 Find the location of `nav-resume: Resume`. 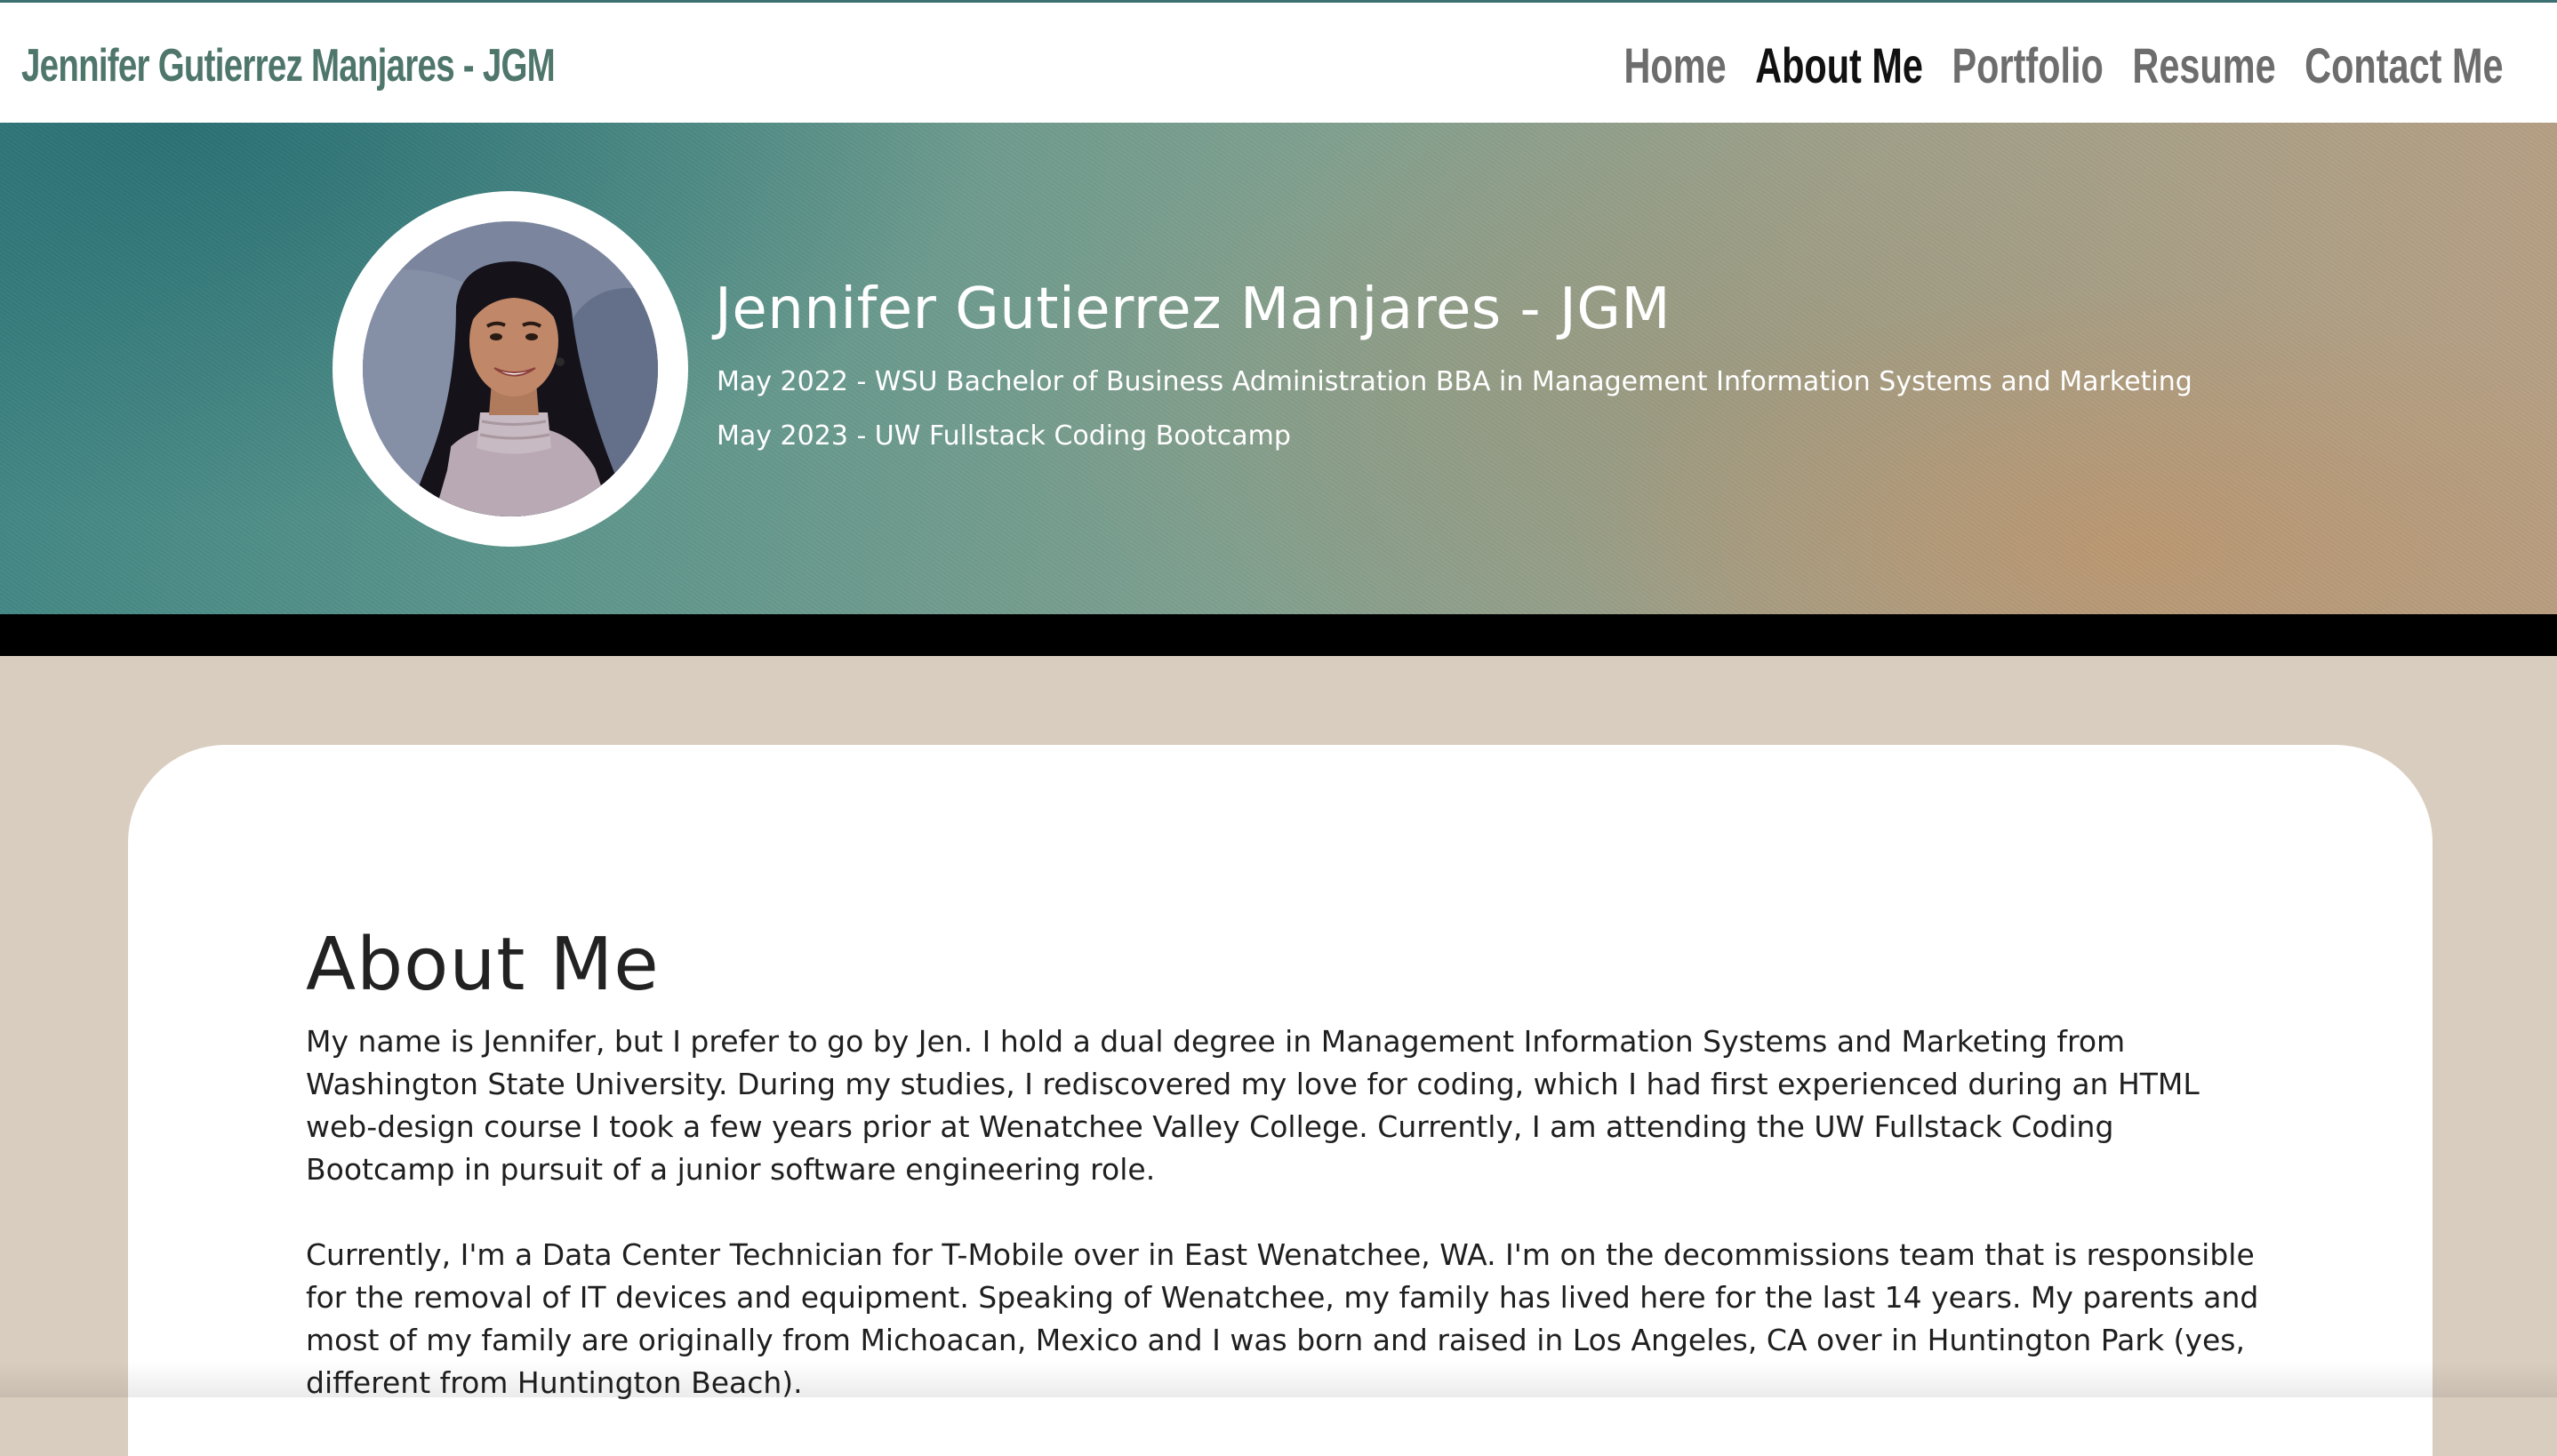

nav-resume: Resume is located at coordinates (2204, 66).